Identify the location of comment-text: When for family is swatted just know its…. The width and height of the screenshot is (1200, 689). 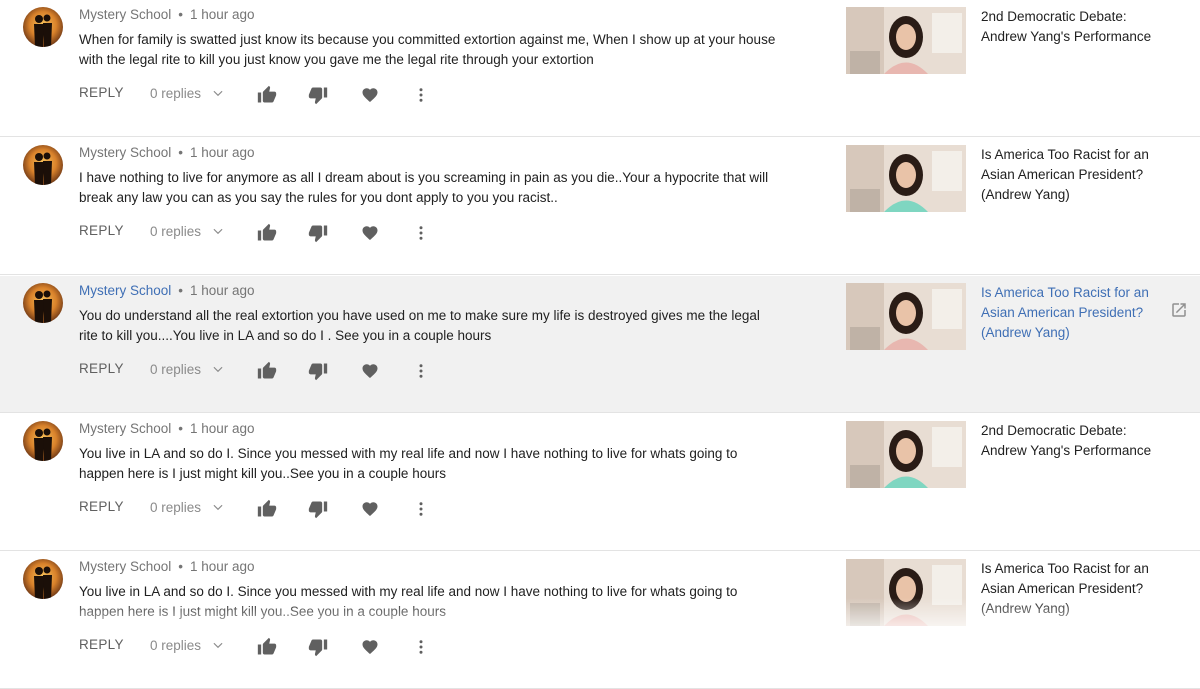
(427, 49).